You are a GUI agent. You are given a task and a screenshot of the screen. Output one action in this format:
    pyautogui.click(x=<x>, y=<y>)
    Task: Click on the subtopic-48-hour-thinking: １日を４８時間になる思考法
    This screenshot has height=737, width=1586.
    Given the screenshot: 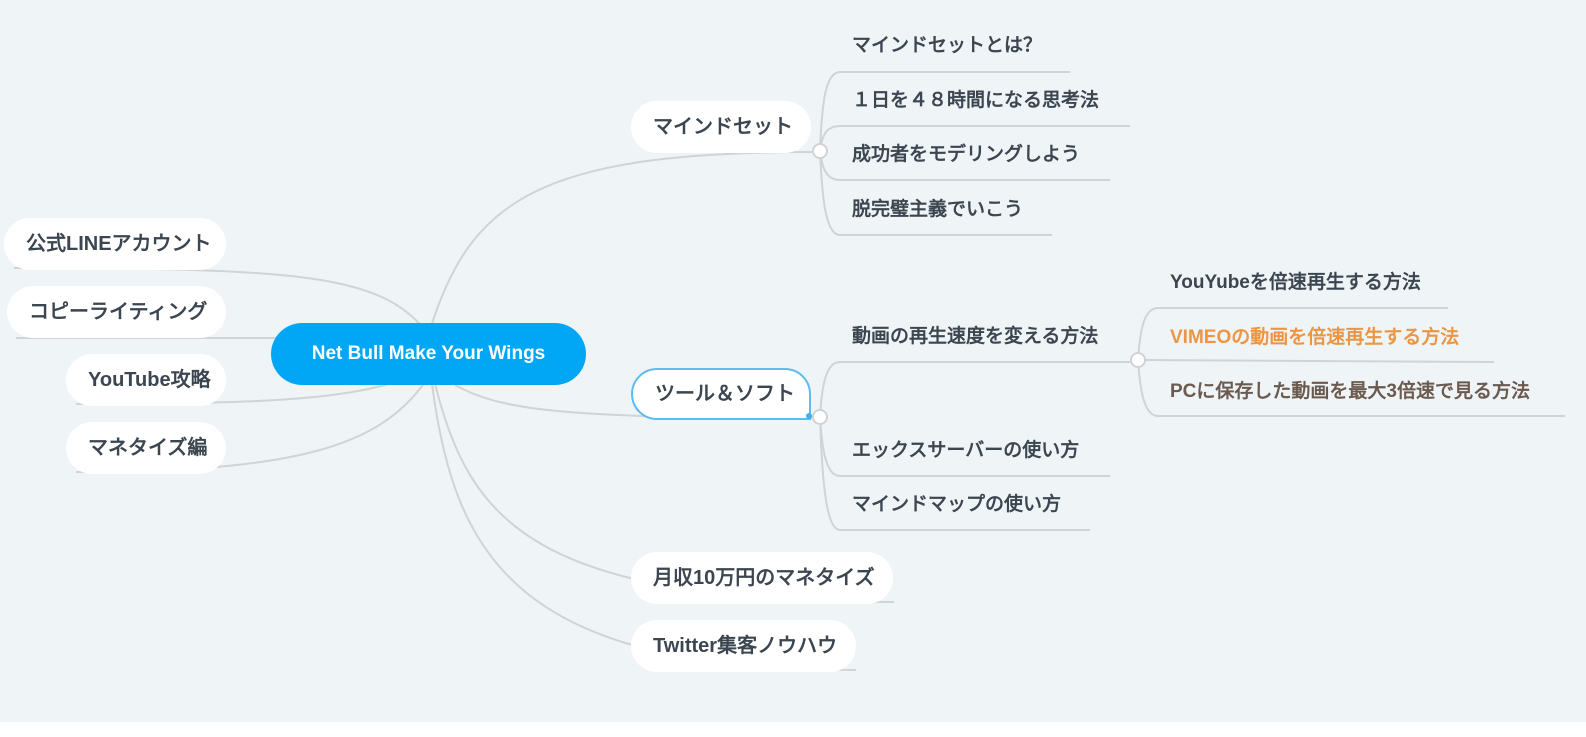 What is the action you would take?
    pyautogui.click(x=975, y=101)
    